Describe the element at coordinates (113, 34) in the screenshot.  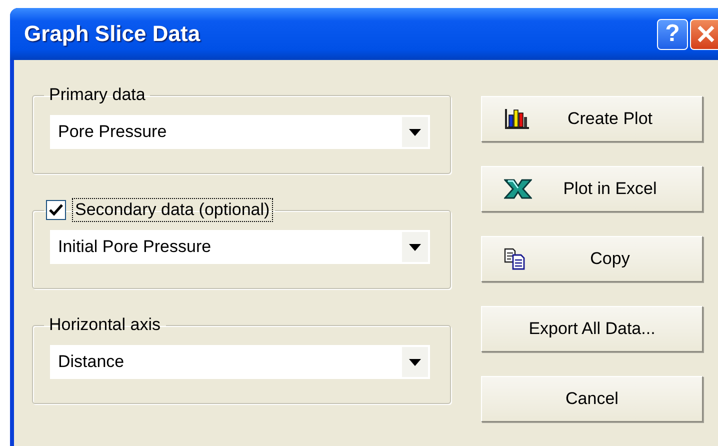
I see `window-title: Graph Slice Data` at that location.